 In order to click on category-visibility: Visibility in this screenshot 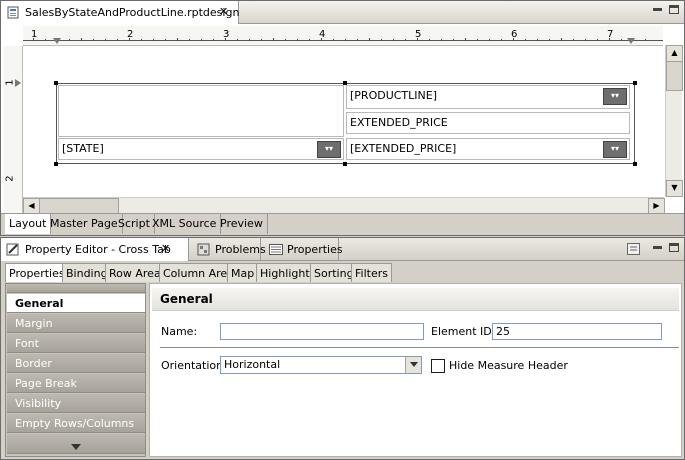, I will do `click(76, 403)`.